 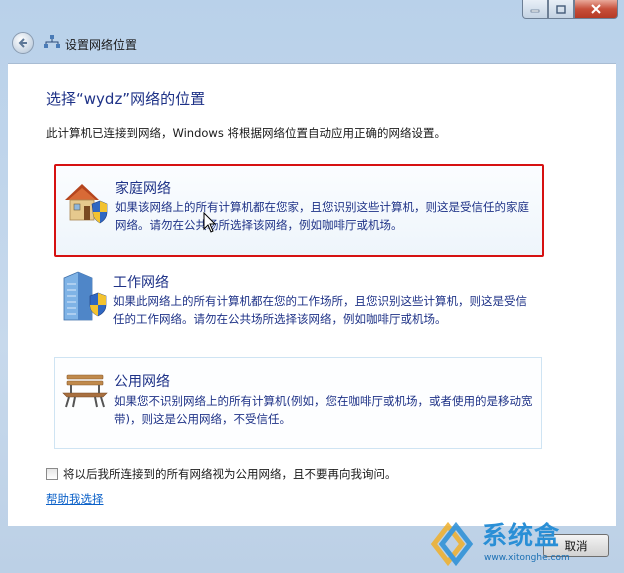 I want to click on back-button, so click(x=23, y=43).